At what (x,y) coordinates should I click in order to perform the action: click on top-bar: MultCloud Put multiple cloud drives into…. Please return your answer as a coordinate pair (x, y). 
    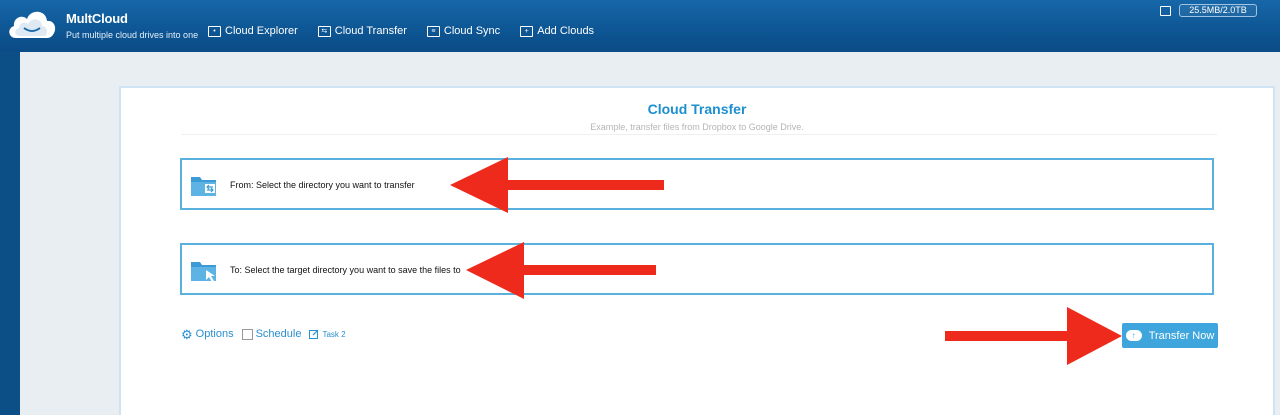
    Looking at the image, I should click on (640, 26).